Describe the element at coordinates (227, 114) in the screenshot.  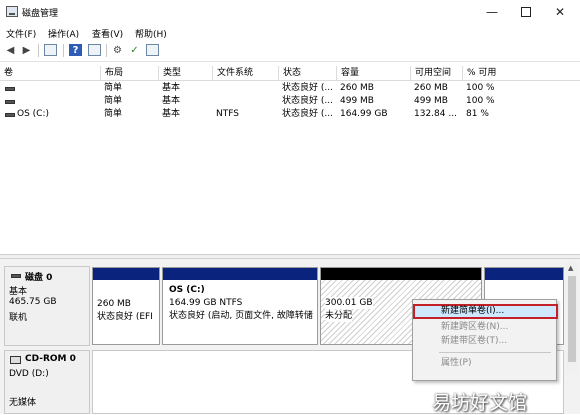
I see `volume-filesystem: NTFS` at that location.